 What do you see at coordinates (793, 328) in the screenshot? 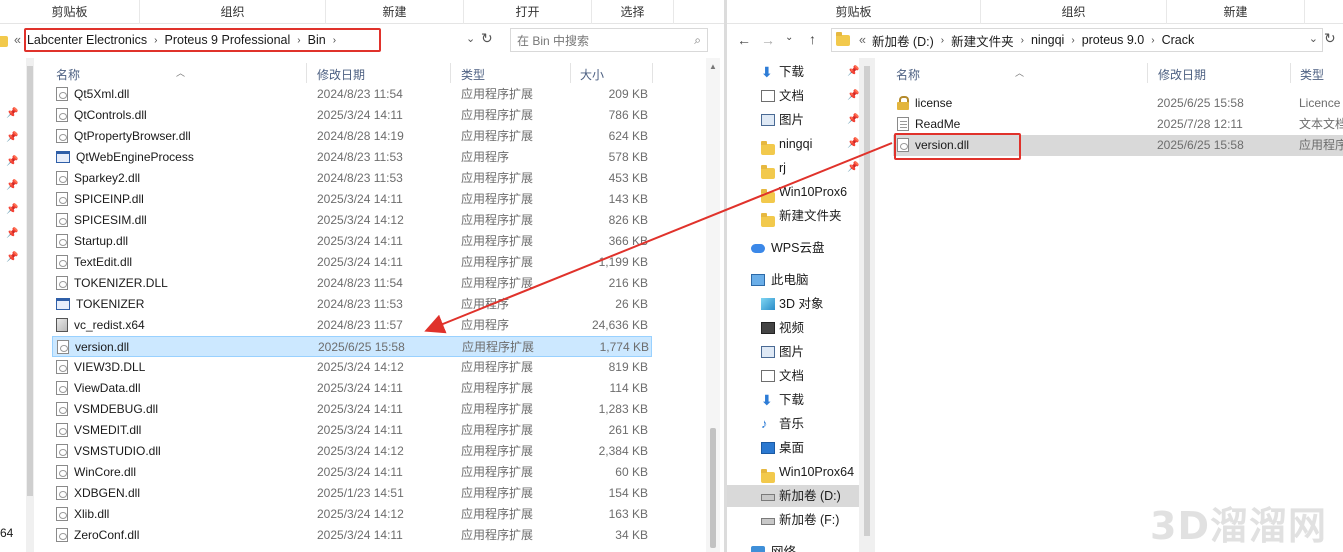
I see `nav-item: 视频` at bounding box center [793, 328].